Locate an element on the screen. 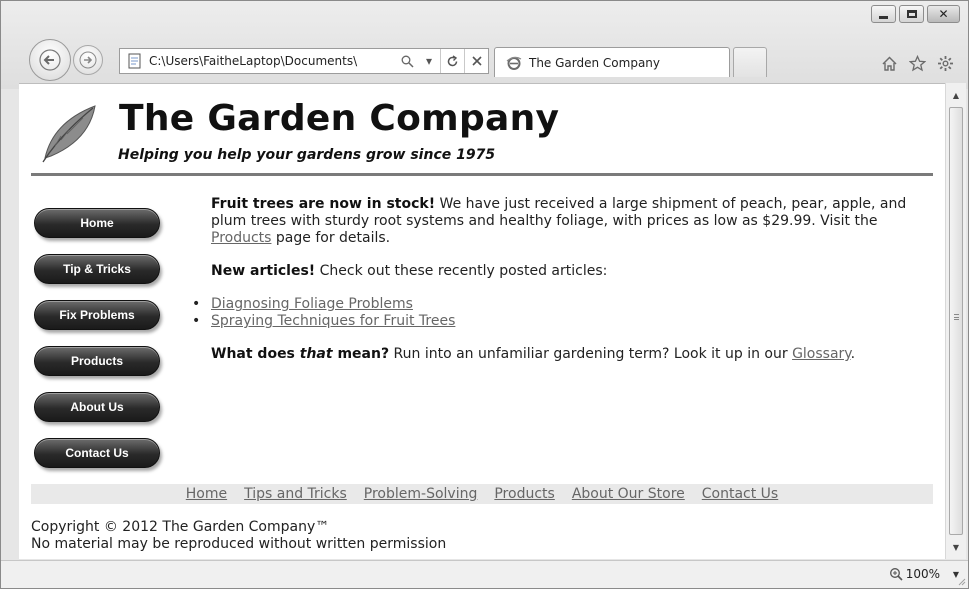  status-bar: 100% ▼ is located at coordinates (484, 574).